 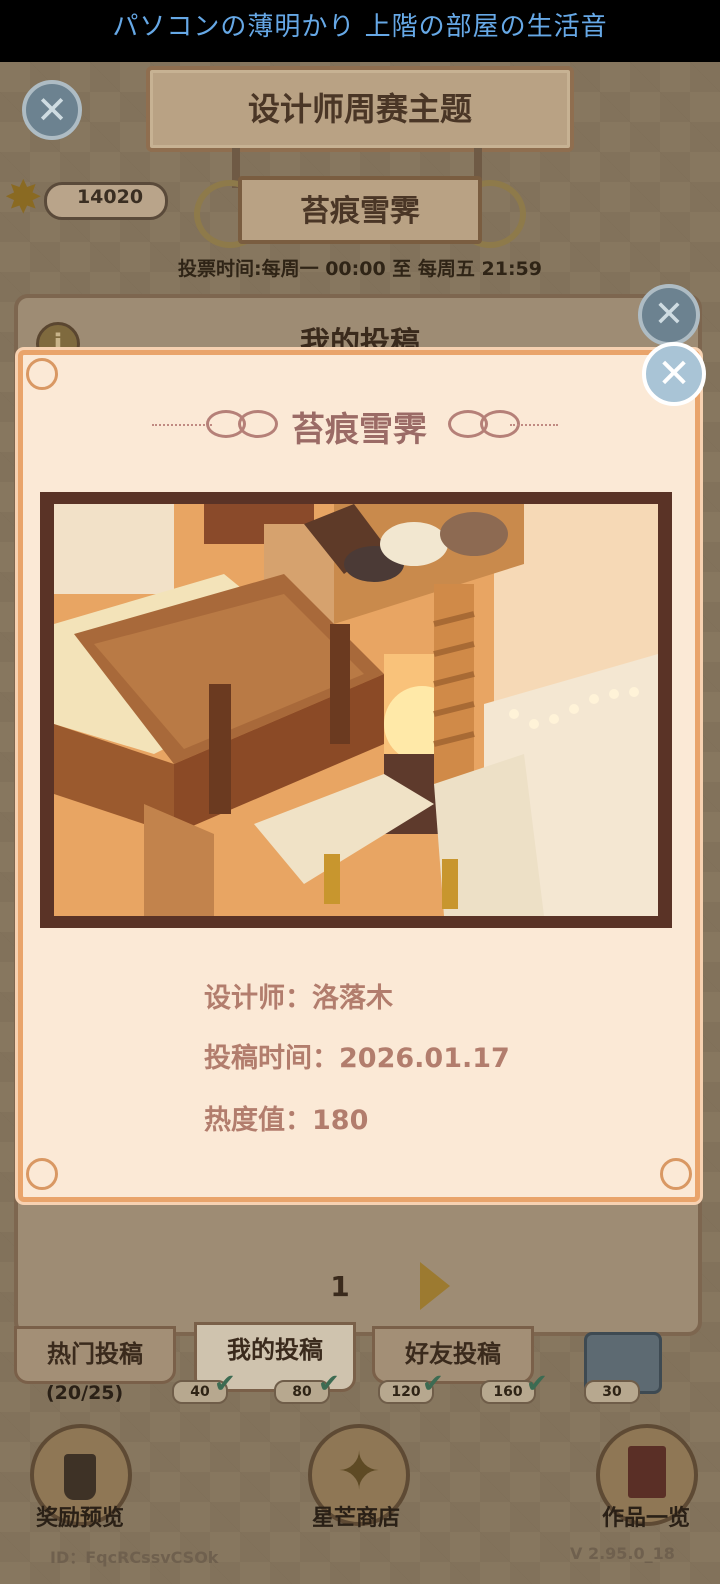 What do you see at coordinates (360, 211) in the screenshot?
I see `theme-name: 苔痕雪霁` at bounding box center [360, 211].